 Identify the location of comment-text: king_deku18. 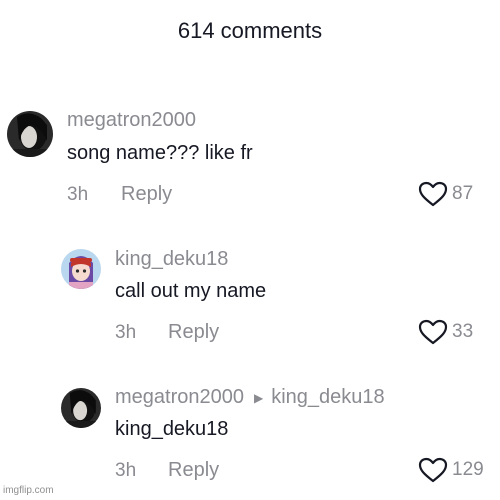
(172, 429).